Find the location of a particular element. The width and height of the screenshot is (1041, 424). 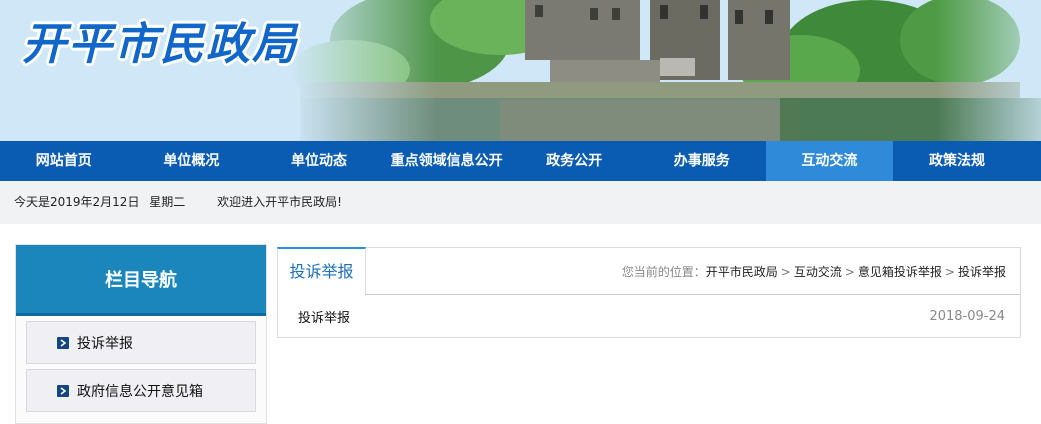

breadcrumb: 您当前的位置：开平市民政局 > 互动交流 > 意见箱投诉举报 > 投诉举报 is located at coordinates (814, 271).